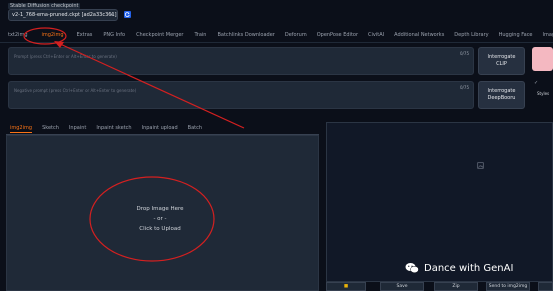 The width and height of the screenshot is (553, 291). I want to click on tab-image-browser: Image Browser, so click(548, 35).